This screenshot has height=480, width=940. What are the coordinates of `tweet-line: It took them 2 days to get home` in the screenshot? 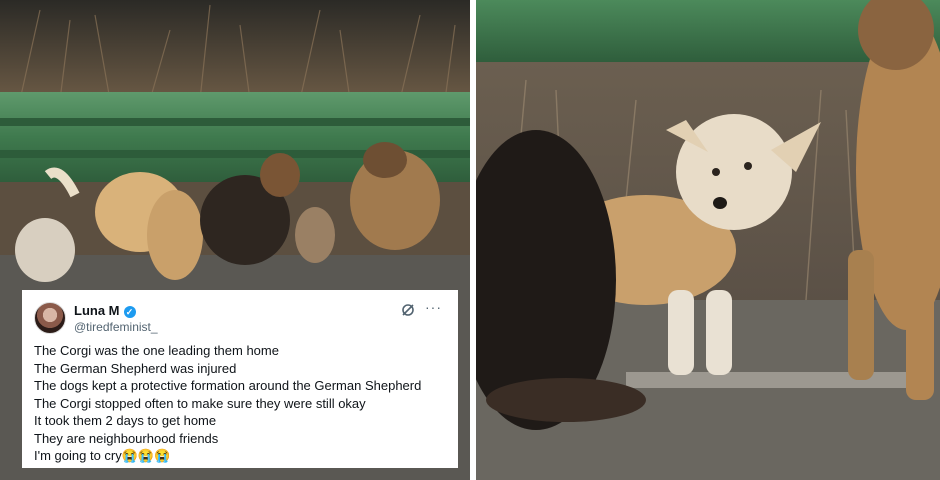 It's located at (125, 420).